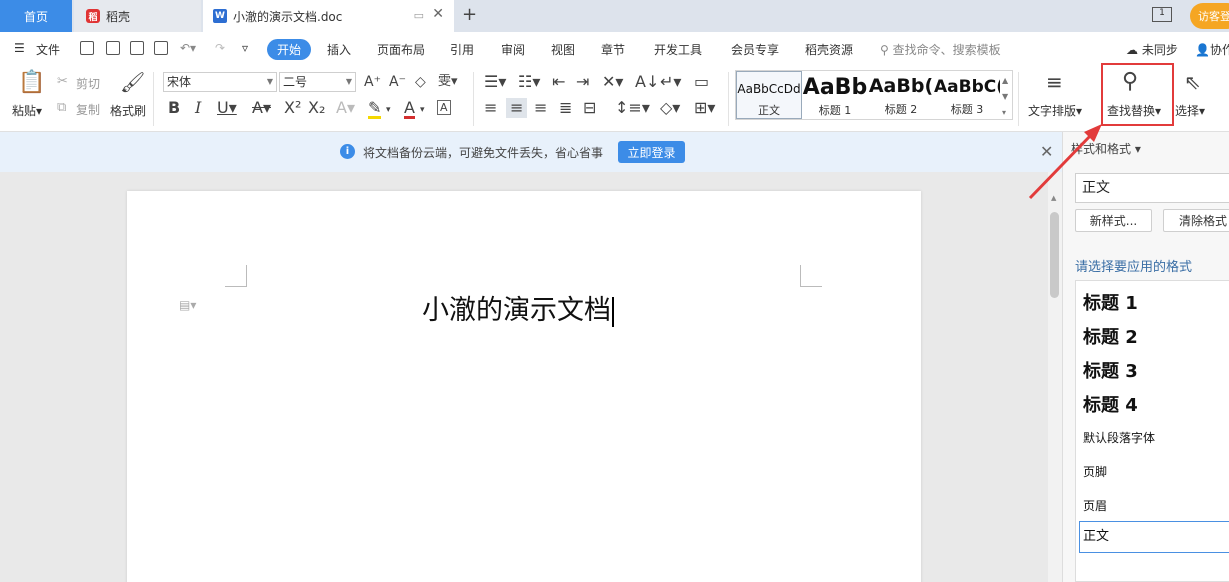  I want to click on menu-review: 审阅, so click(513, 49).